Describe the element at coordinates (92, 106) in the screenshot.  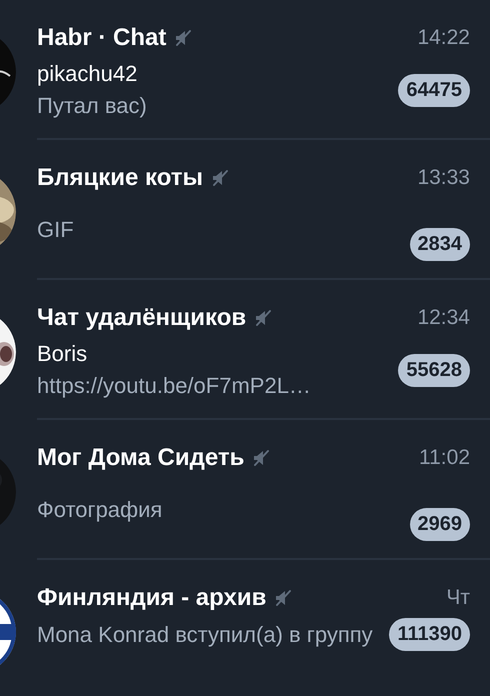
I see `message-preview: Путал вас)` at that location.